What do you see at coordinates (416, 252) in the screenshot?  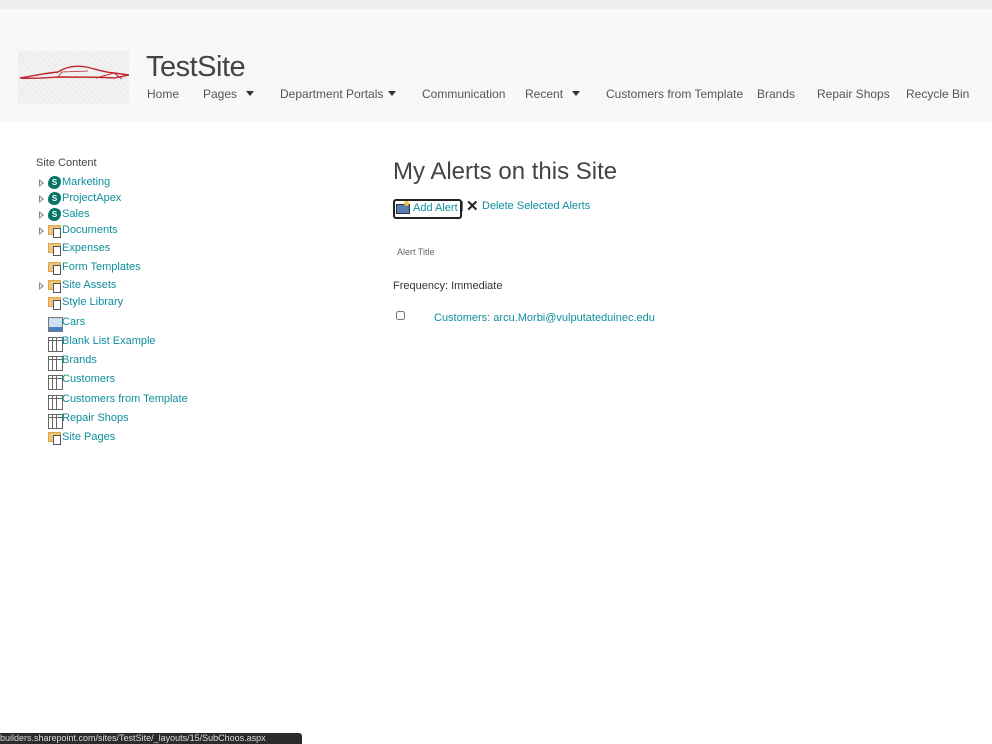 I see `alert-title-column-header: Alert Title` at bounding box center [416, 252].